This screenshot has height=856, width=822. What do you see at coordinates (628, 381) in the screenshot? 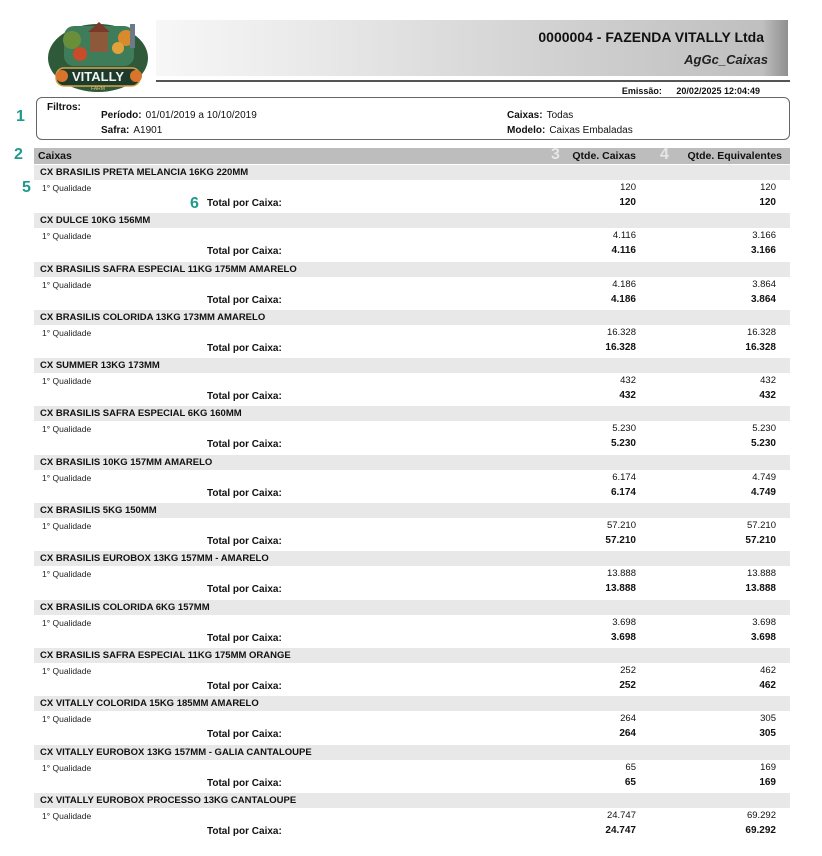
I see `qtde-caixas-value: 432` at bounding box center [628, 381].